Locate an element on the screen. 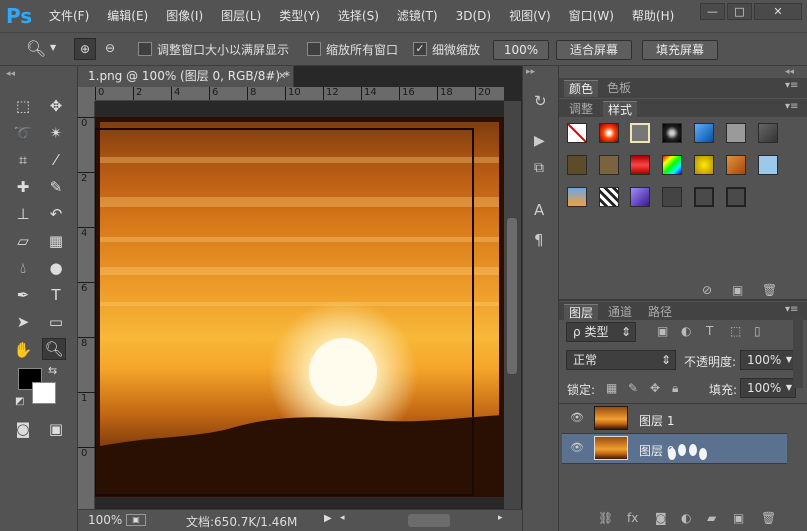 This screenshot has height=531, width=807. brush-tool-icon: ✎ is located at coordinates (56, 187).